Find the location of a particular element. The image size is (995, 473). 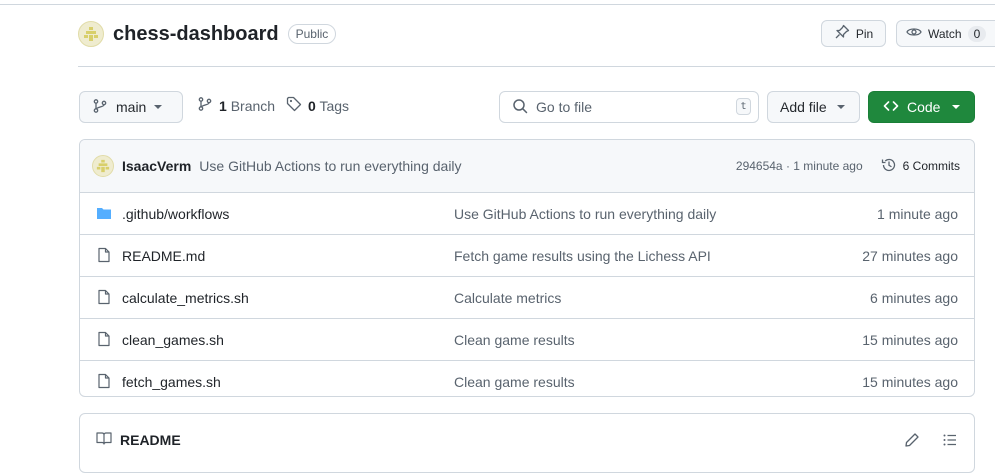

file-updated-time: 27 minutes ago is located at coordinates (910, 255).